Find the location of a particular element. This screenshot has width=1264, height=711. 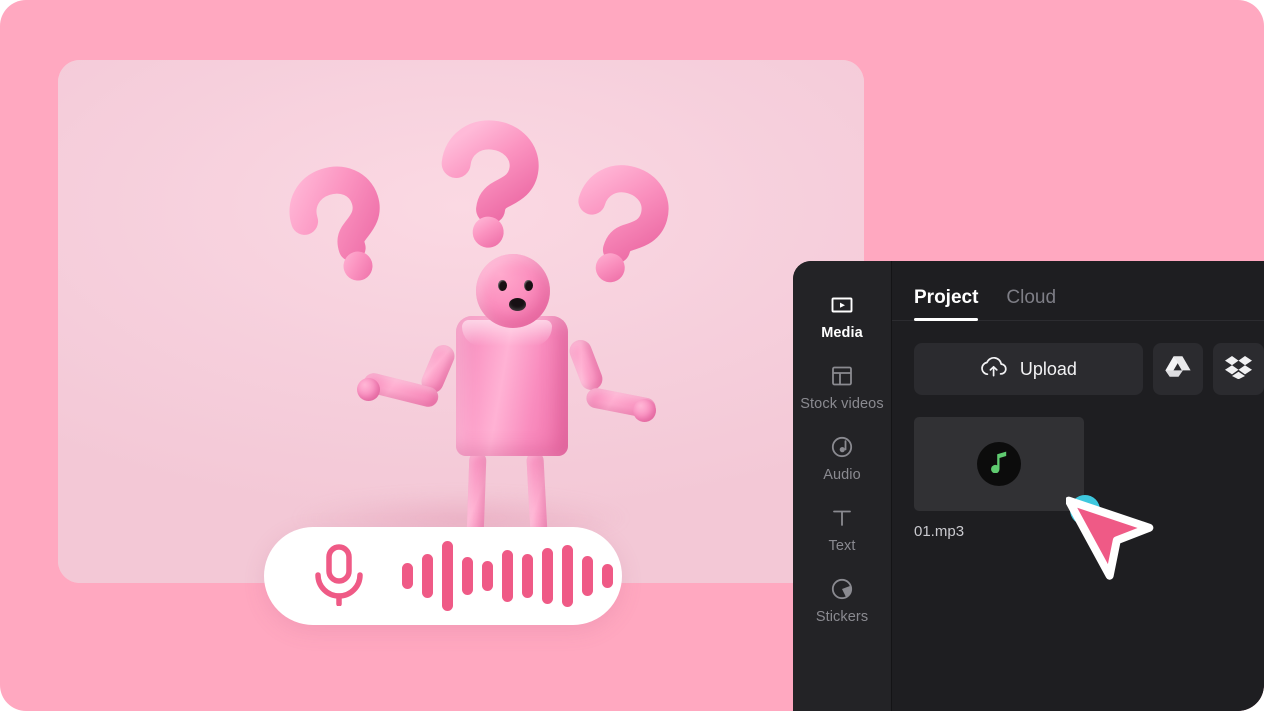

upload-button: Upload is located at coordinates (1028, 369).